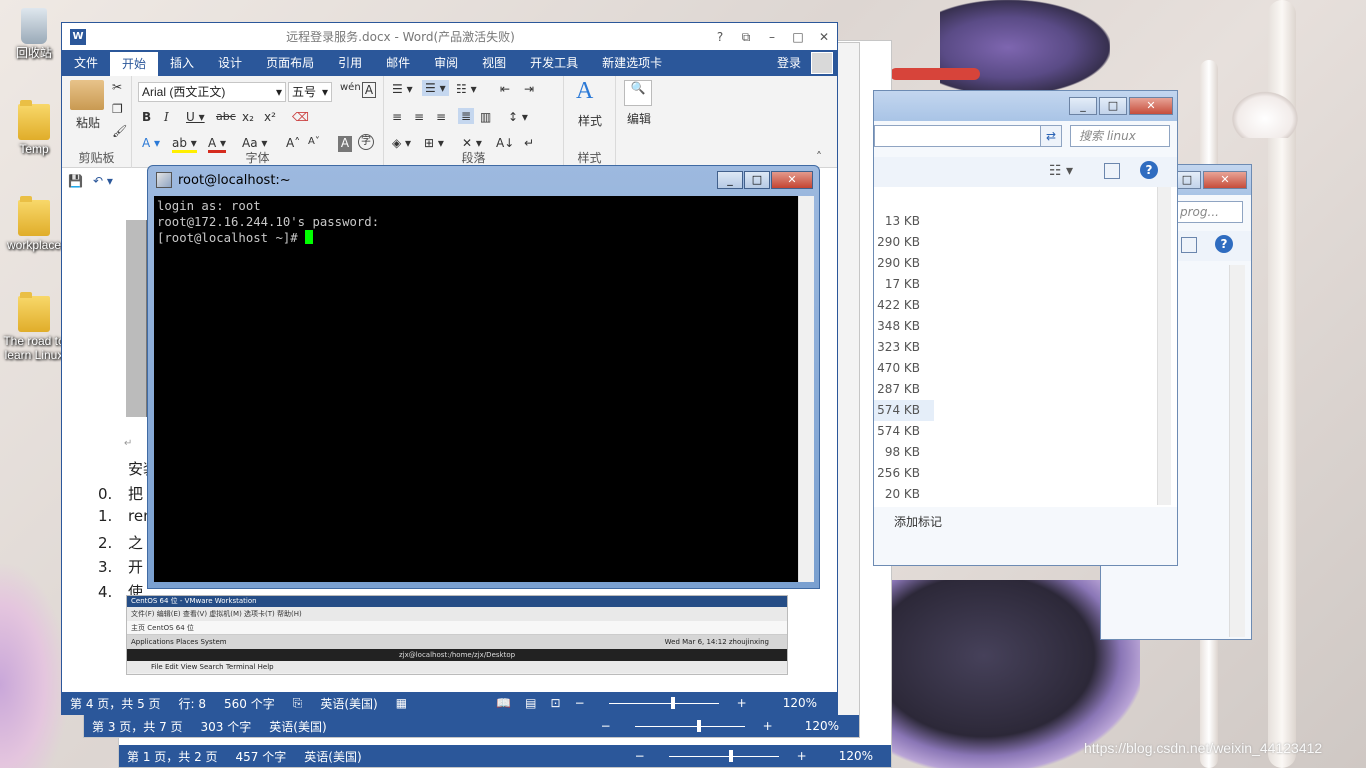 The height and width of the screenshot is (768, 1366). What do you see at coordinates (310, 92) in the screenshot?
I see `font-size-select: 五号 ▾` at bounding box center [310, 92].